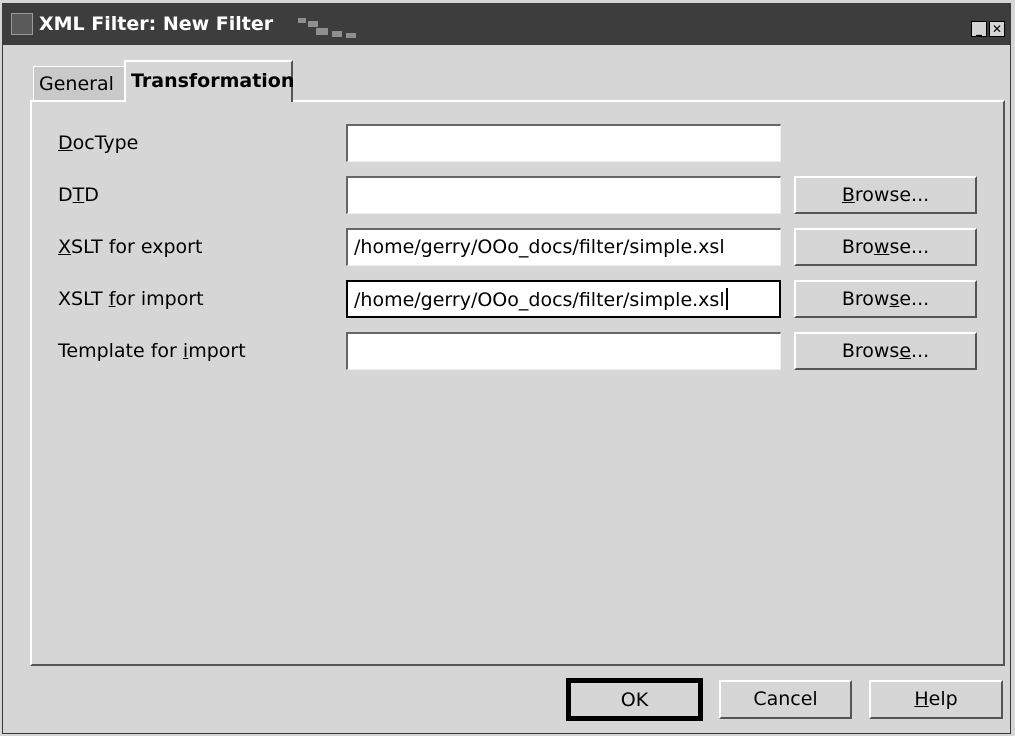 The image size is (1015, 736). What do you see at coordinates (785, 699) in the screenshot?
I see `cancel-button: Cancel` at bounding box center [785, 699].